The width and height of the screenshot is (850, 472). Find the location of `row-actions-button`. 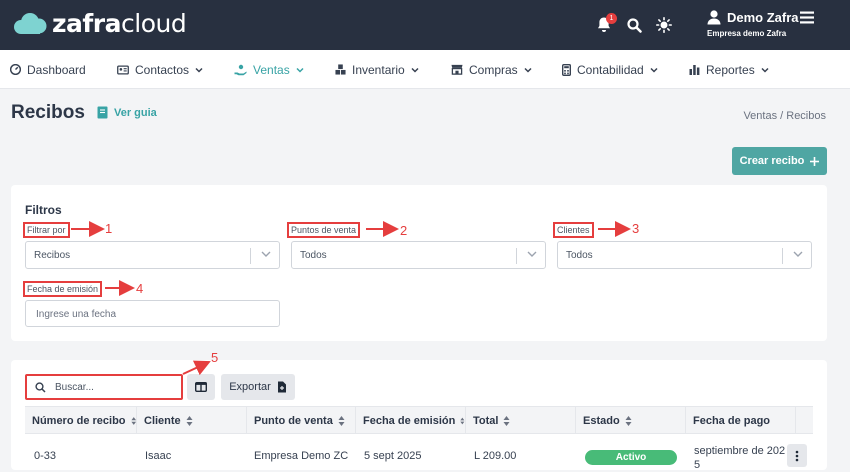

row-actions-button is located at coordinates (797, 455).